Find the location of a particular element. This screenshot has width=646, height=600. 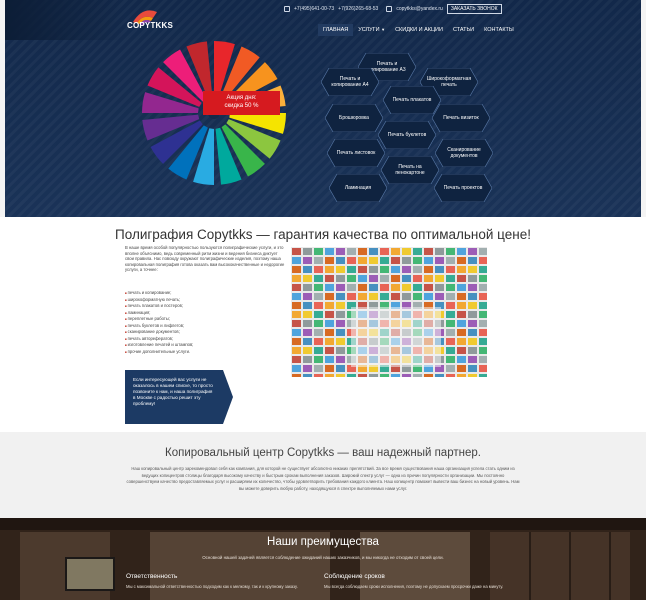

logo-text: COPYTKKS is located at coordinates (150, 25).